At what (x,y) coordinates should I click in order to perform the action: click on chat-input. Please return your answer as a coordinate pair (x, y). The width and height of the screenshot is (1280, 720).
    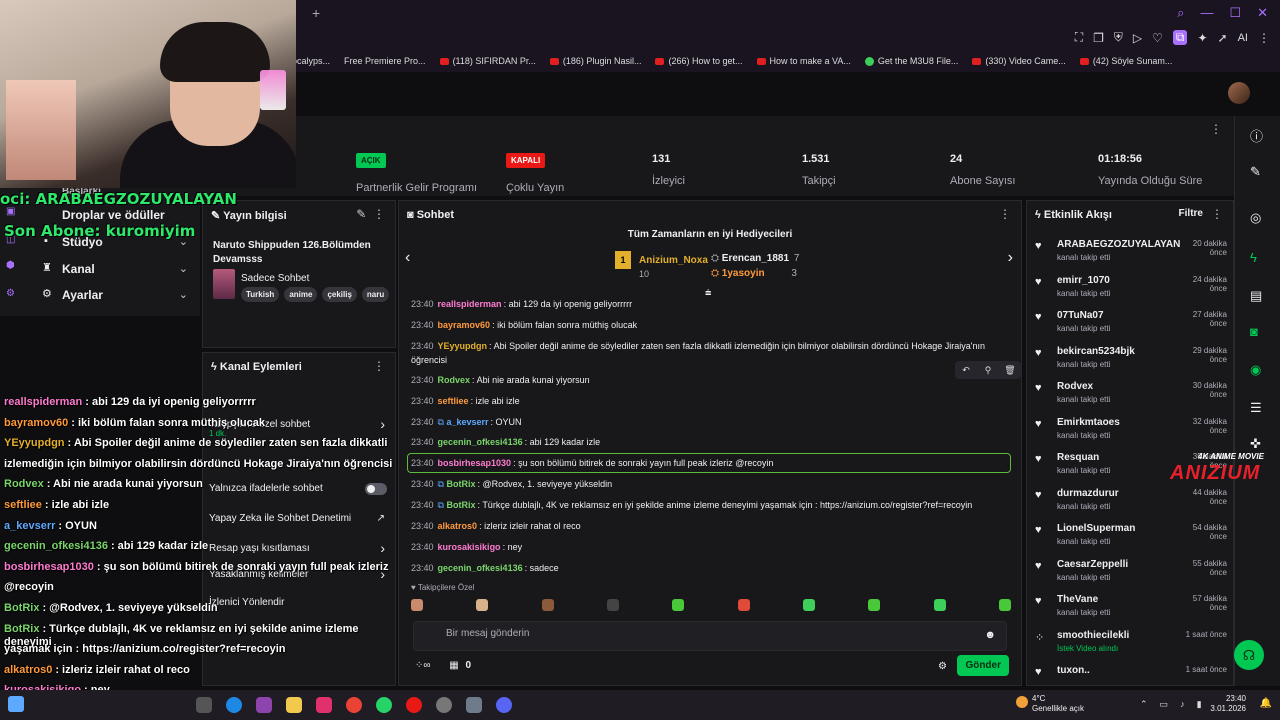
    Looking at the image, I should click on (696, 633).